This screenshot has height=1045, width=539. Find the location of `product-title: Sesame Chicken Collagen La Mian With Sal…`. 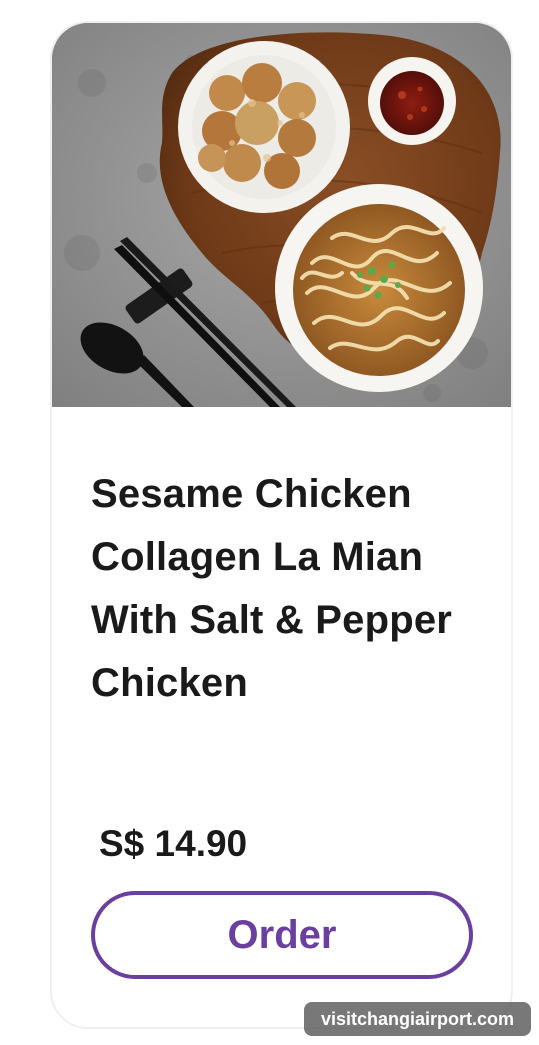

product-title: Sesame Chicken Collagen La Mian With Sal… is located at coordinates (272, 588).